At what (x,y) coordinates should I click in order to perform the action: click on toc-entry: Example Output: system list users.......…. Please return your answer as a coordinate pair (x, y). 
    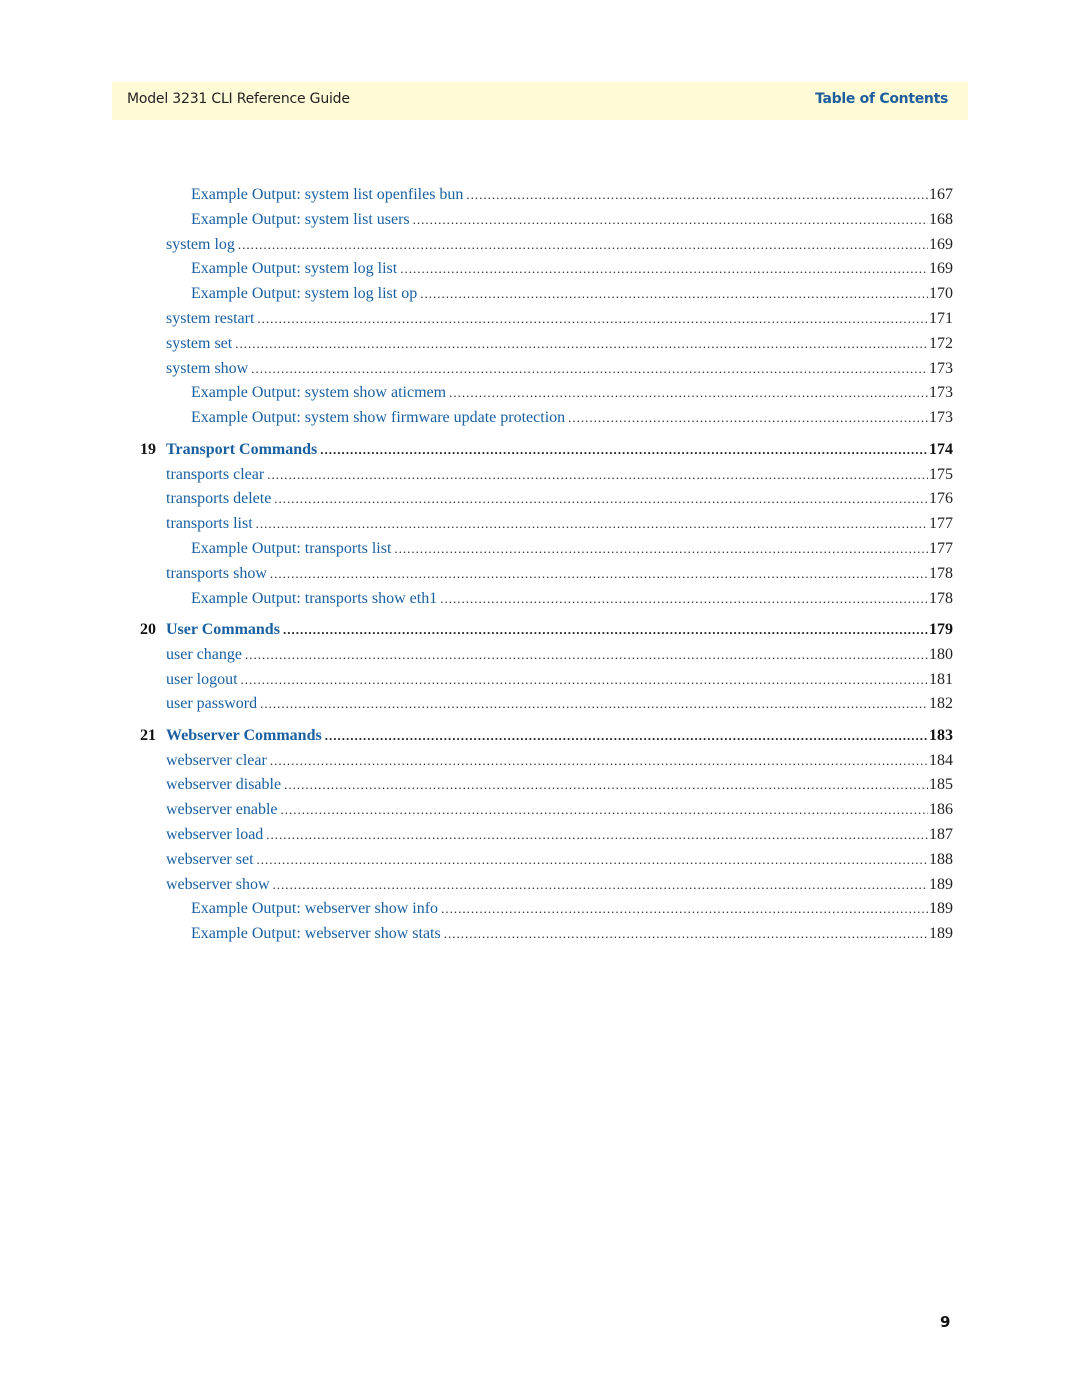
    Looking at the image, I should click on (572, 222).